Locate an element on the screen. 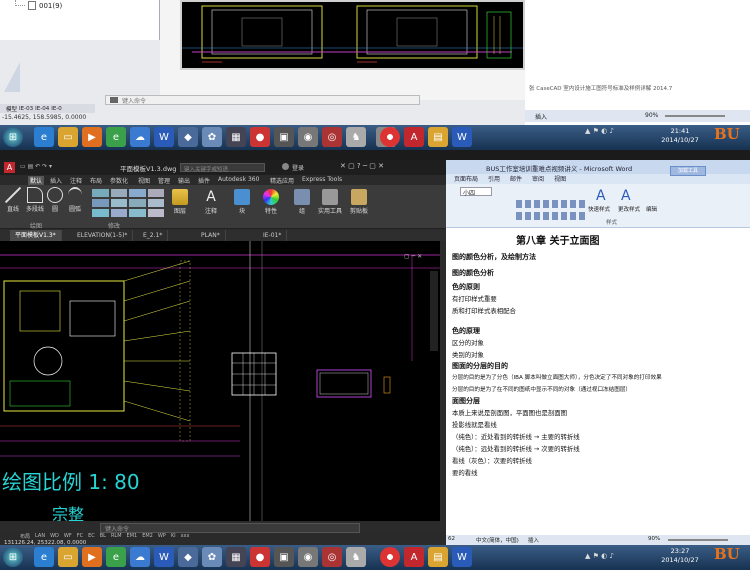  doc-tab-plan-template: 平面模板V1.3* is located at coordinates (36, 235).